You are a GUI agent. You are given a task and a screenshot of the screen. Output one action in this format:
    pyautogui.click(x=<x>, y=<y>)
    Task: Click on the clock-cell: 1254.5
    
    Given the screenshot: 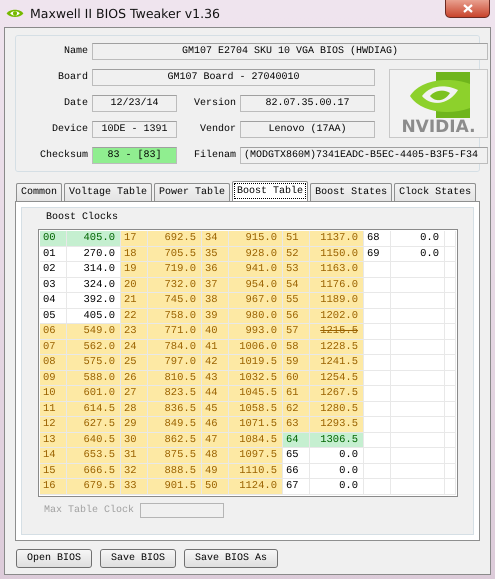 What is the action you would take?
    pyautogui.click(x=337, y=378)
    